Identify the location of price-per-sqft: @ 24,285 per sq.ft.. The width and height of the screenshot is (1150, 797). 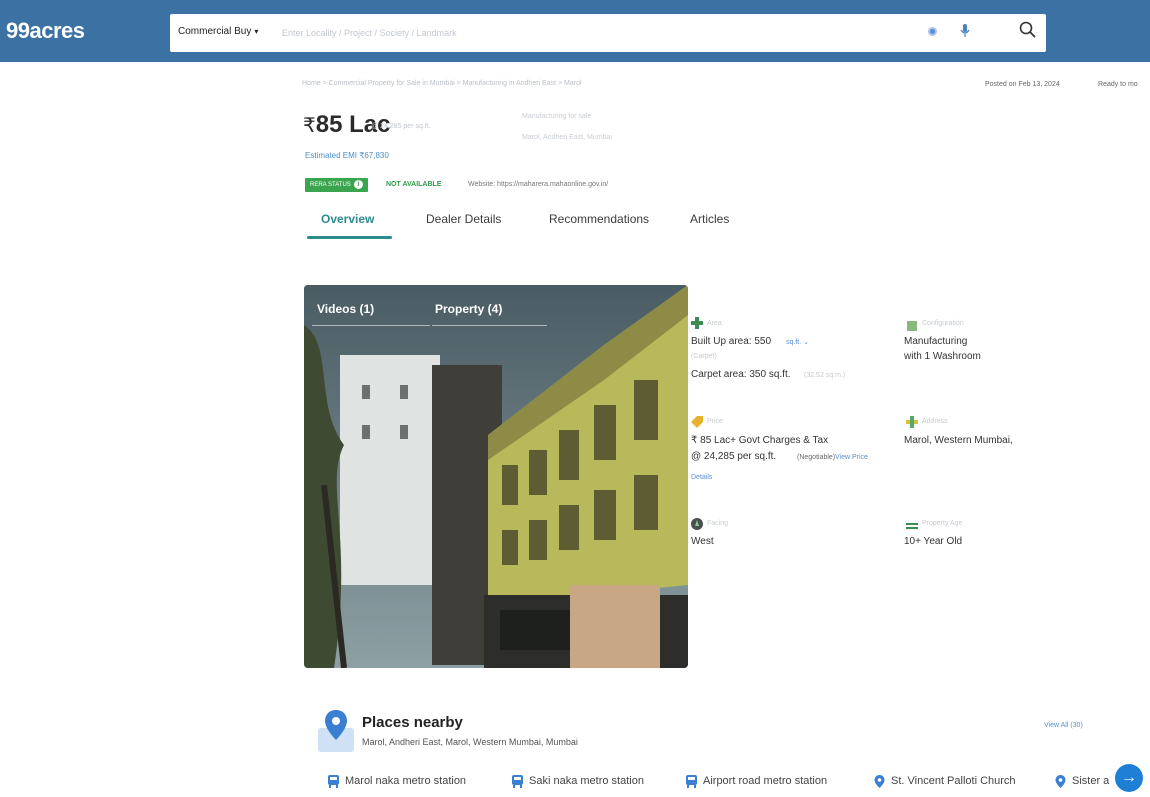
(401, 126).